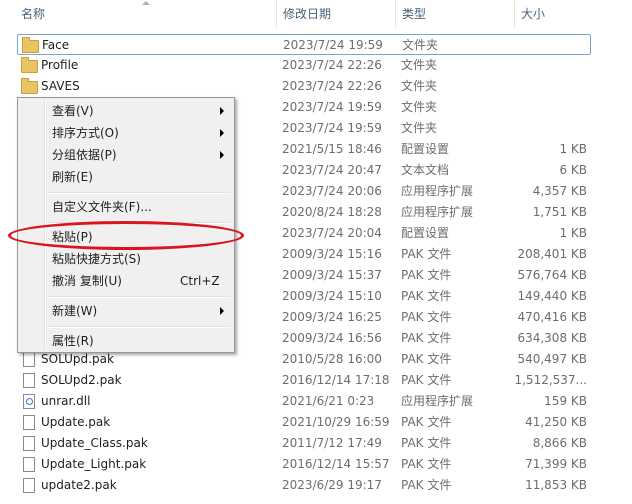  Describe the element at coordinates (73, 341) in the screenshot. I see `menu-item-label: 属性(R)` at that location.